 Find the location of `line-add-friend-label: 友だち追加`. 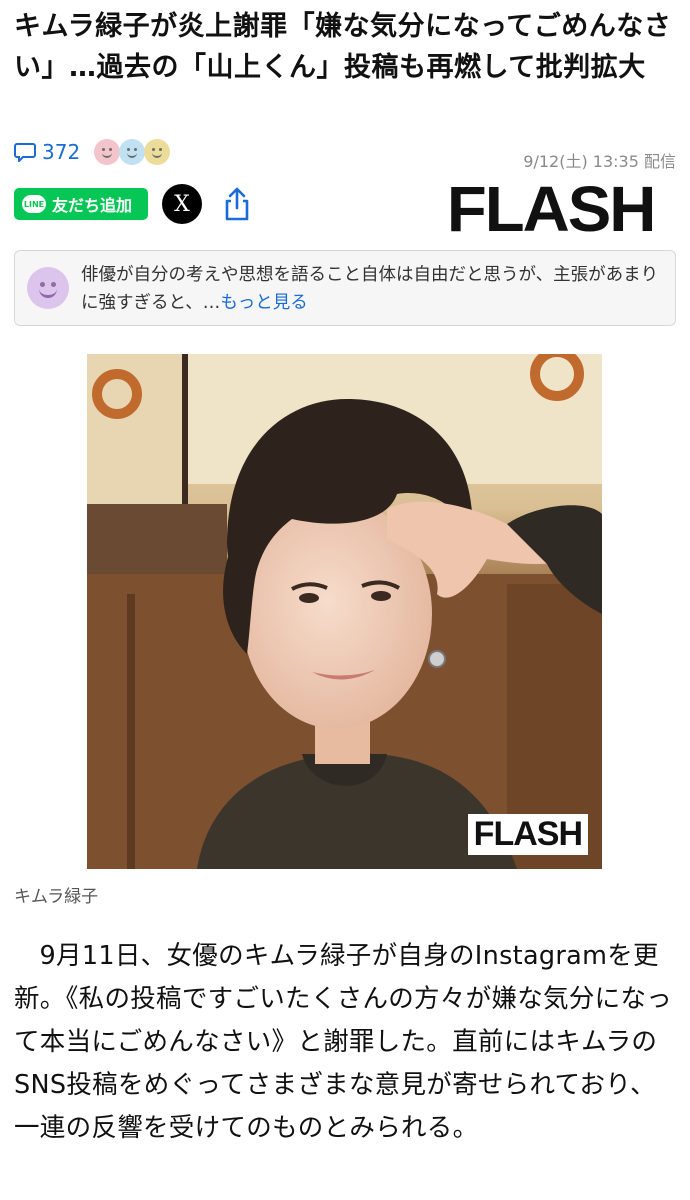

line-add-friend-label: 友だち追加 is located at coordinates (92, 205).